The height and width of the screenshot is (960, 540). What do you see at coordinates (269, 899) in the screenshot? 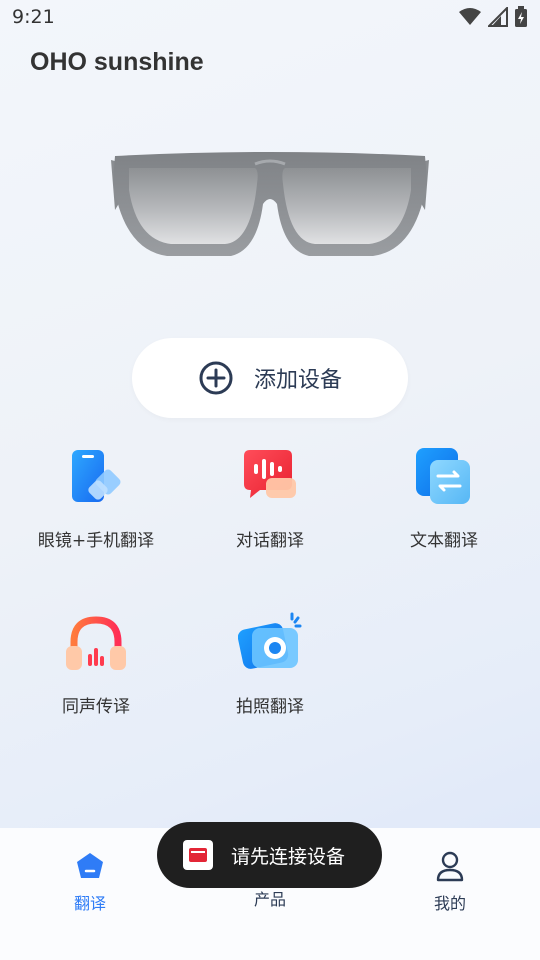
I see `tab-label: 产品` at bounding box center [269, 899].